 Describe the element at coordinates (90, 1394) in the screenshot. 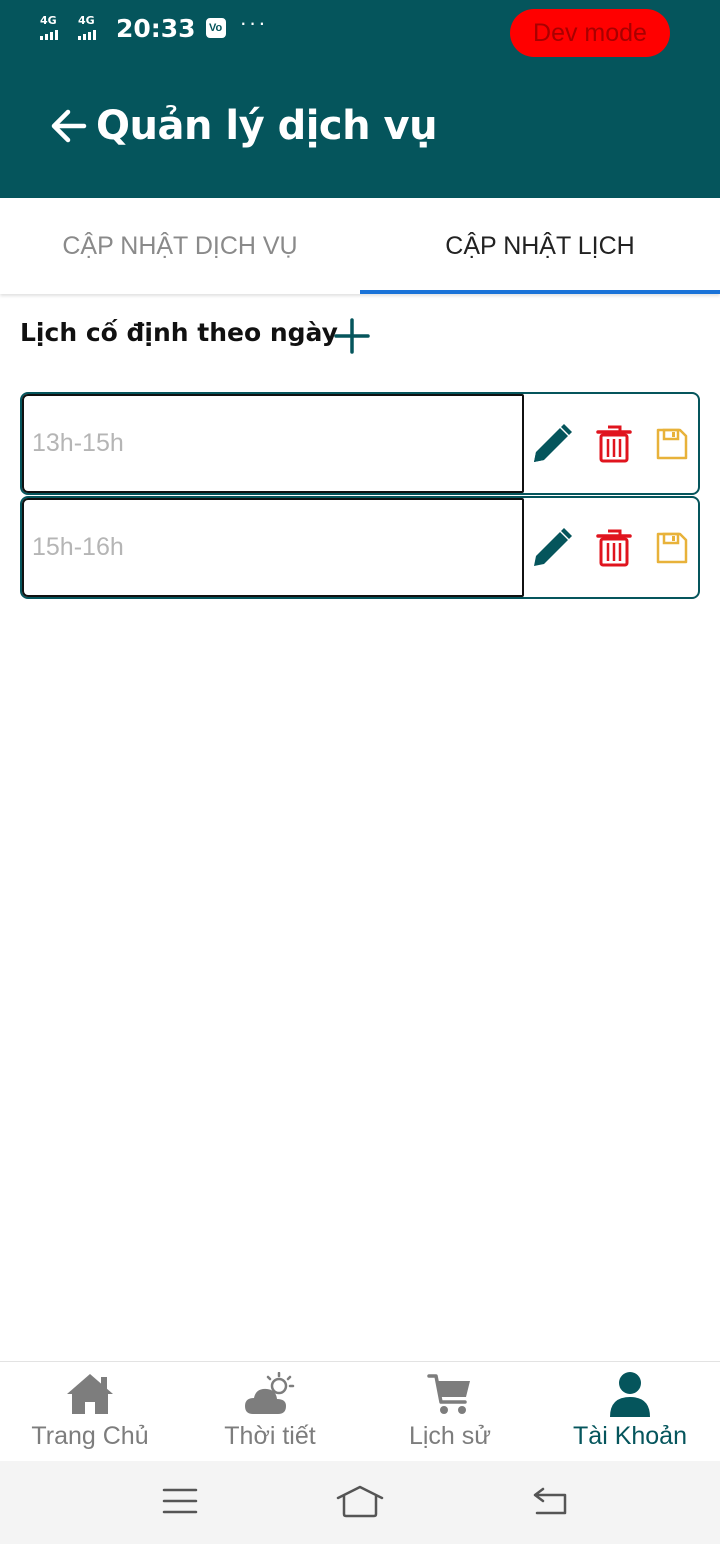

I see `home-icon` at that location.